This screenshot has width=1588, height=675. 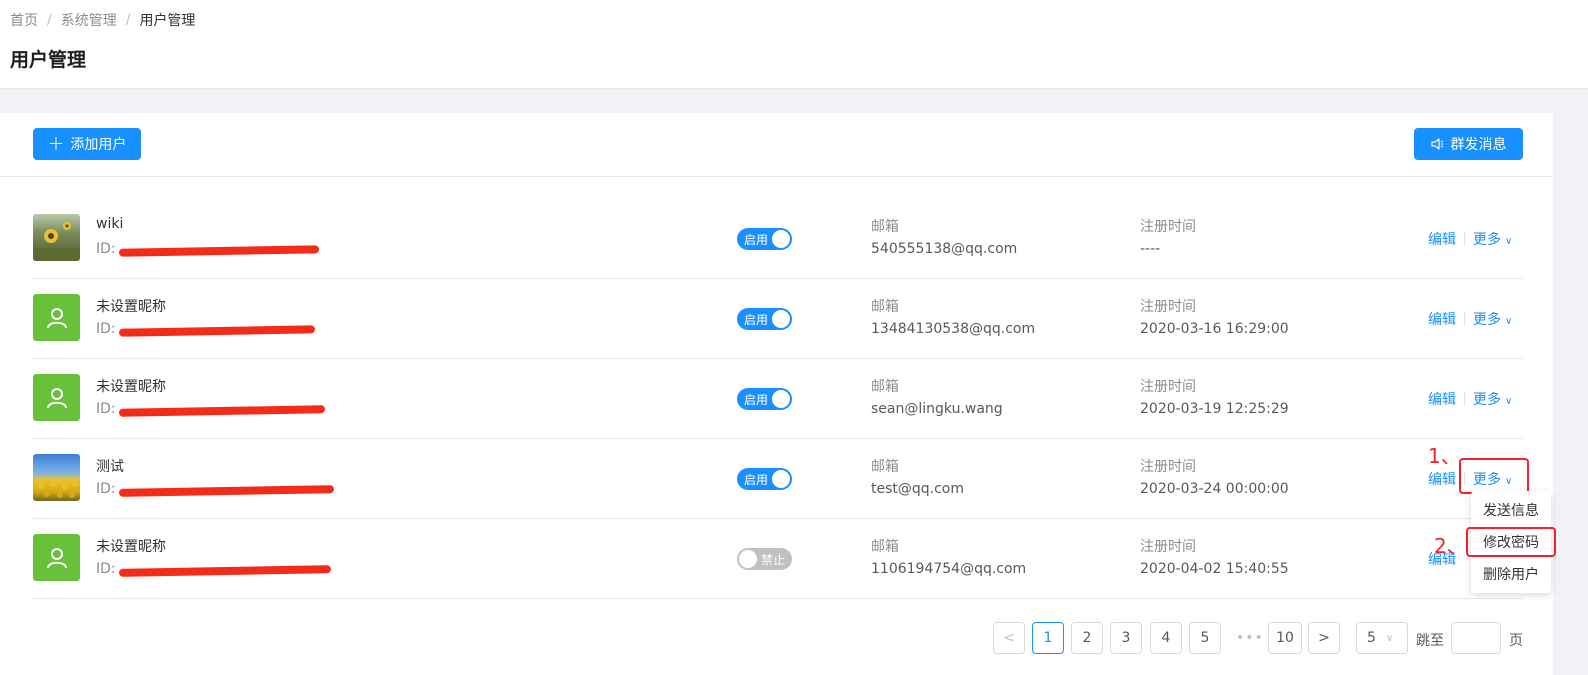 What do you see at coordinates (1464, 239) in the screenshot?
I see `divider` at bounding box center [1464, 239].